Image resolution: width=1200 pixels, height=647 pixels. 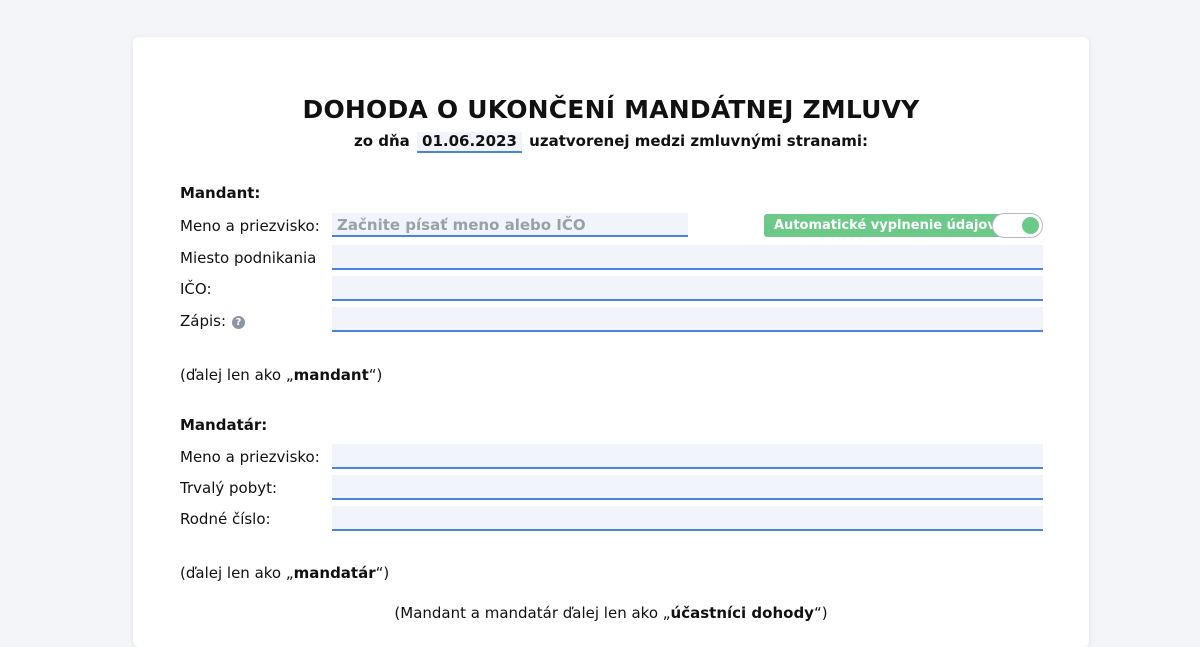 What do you see at coordinates (203, 321) in the screenshot?
I see `register-label: Zápis:` at bounding box center [203, 321].